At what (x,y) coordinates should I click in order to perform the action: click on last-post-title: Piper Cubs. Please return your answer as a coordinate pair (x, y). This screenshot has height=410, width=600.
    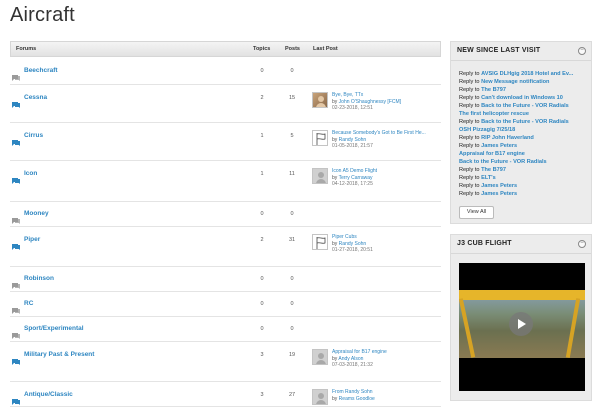
    Looking at the image, I should click on (394, 237).